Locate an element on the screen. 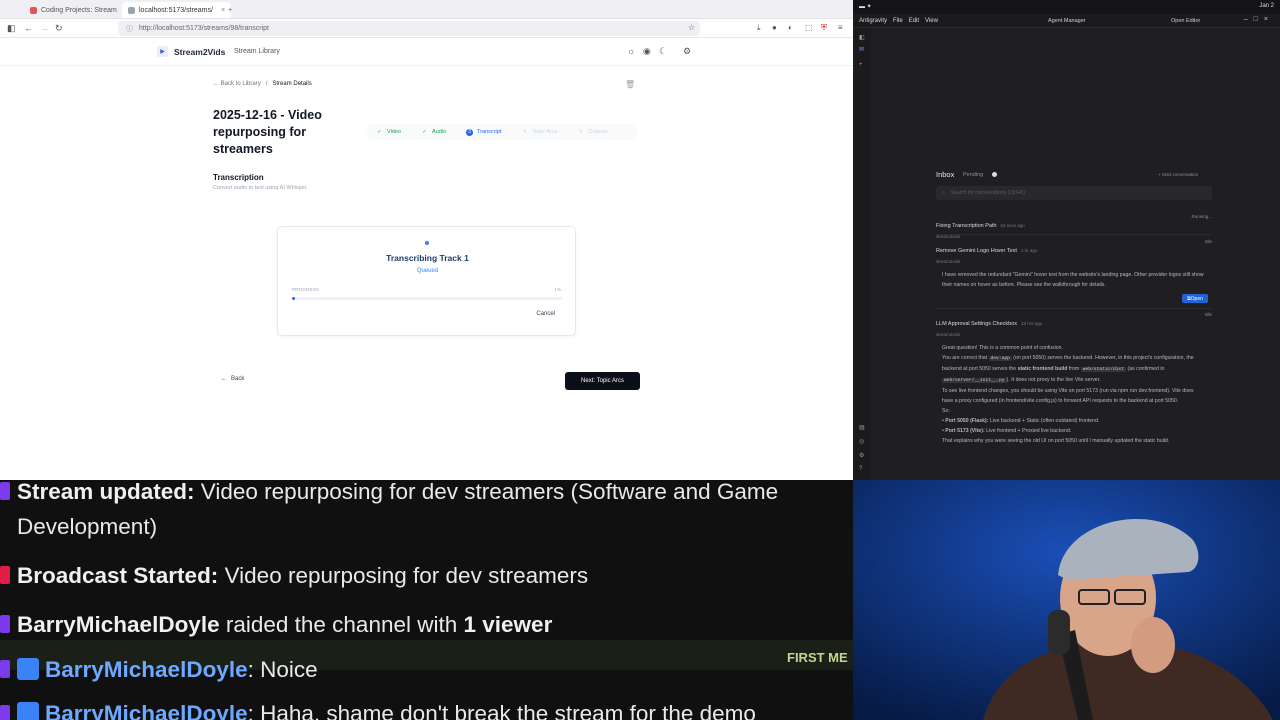 The image size is (1280, 720). browser-tab-coding-projects: Coding Projects: Stream × is located at coordinates (79, 10).